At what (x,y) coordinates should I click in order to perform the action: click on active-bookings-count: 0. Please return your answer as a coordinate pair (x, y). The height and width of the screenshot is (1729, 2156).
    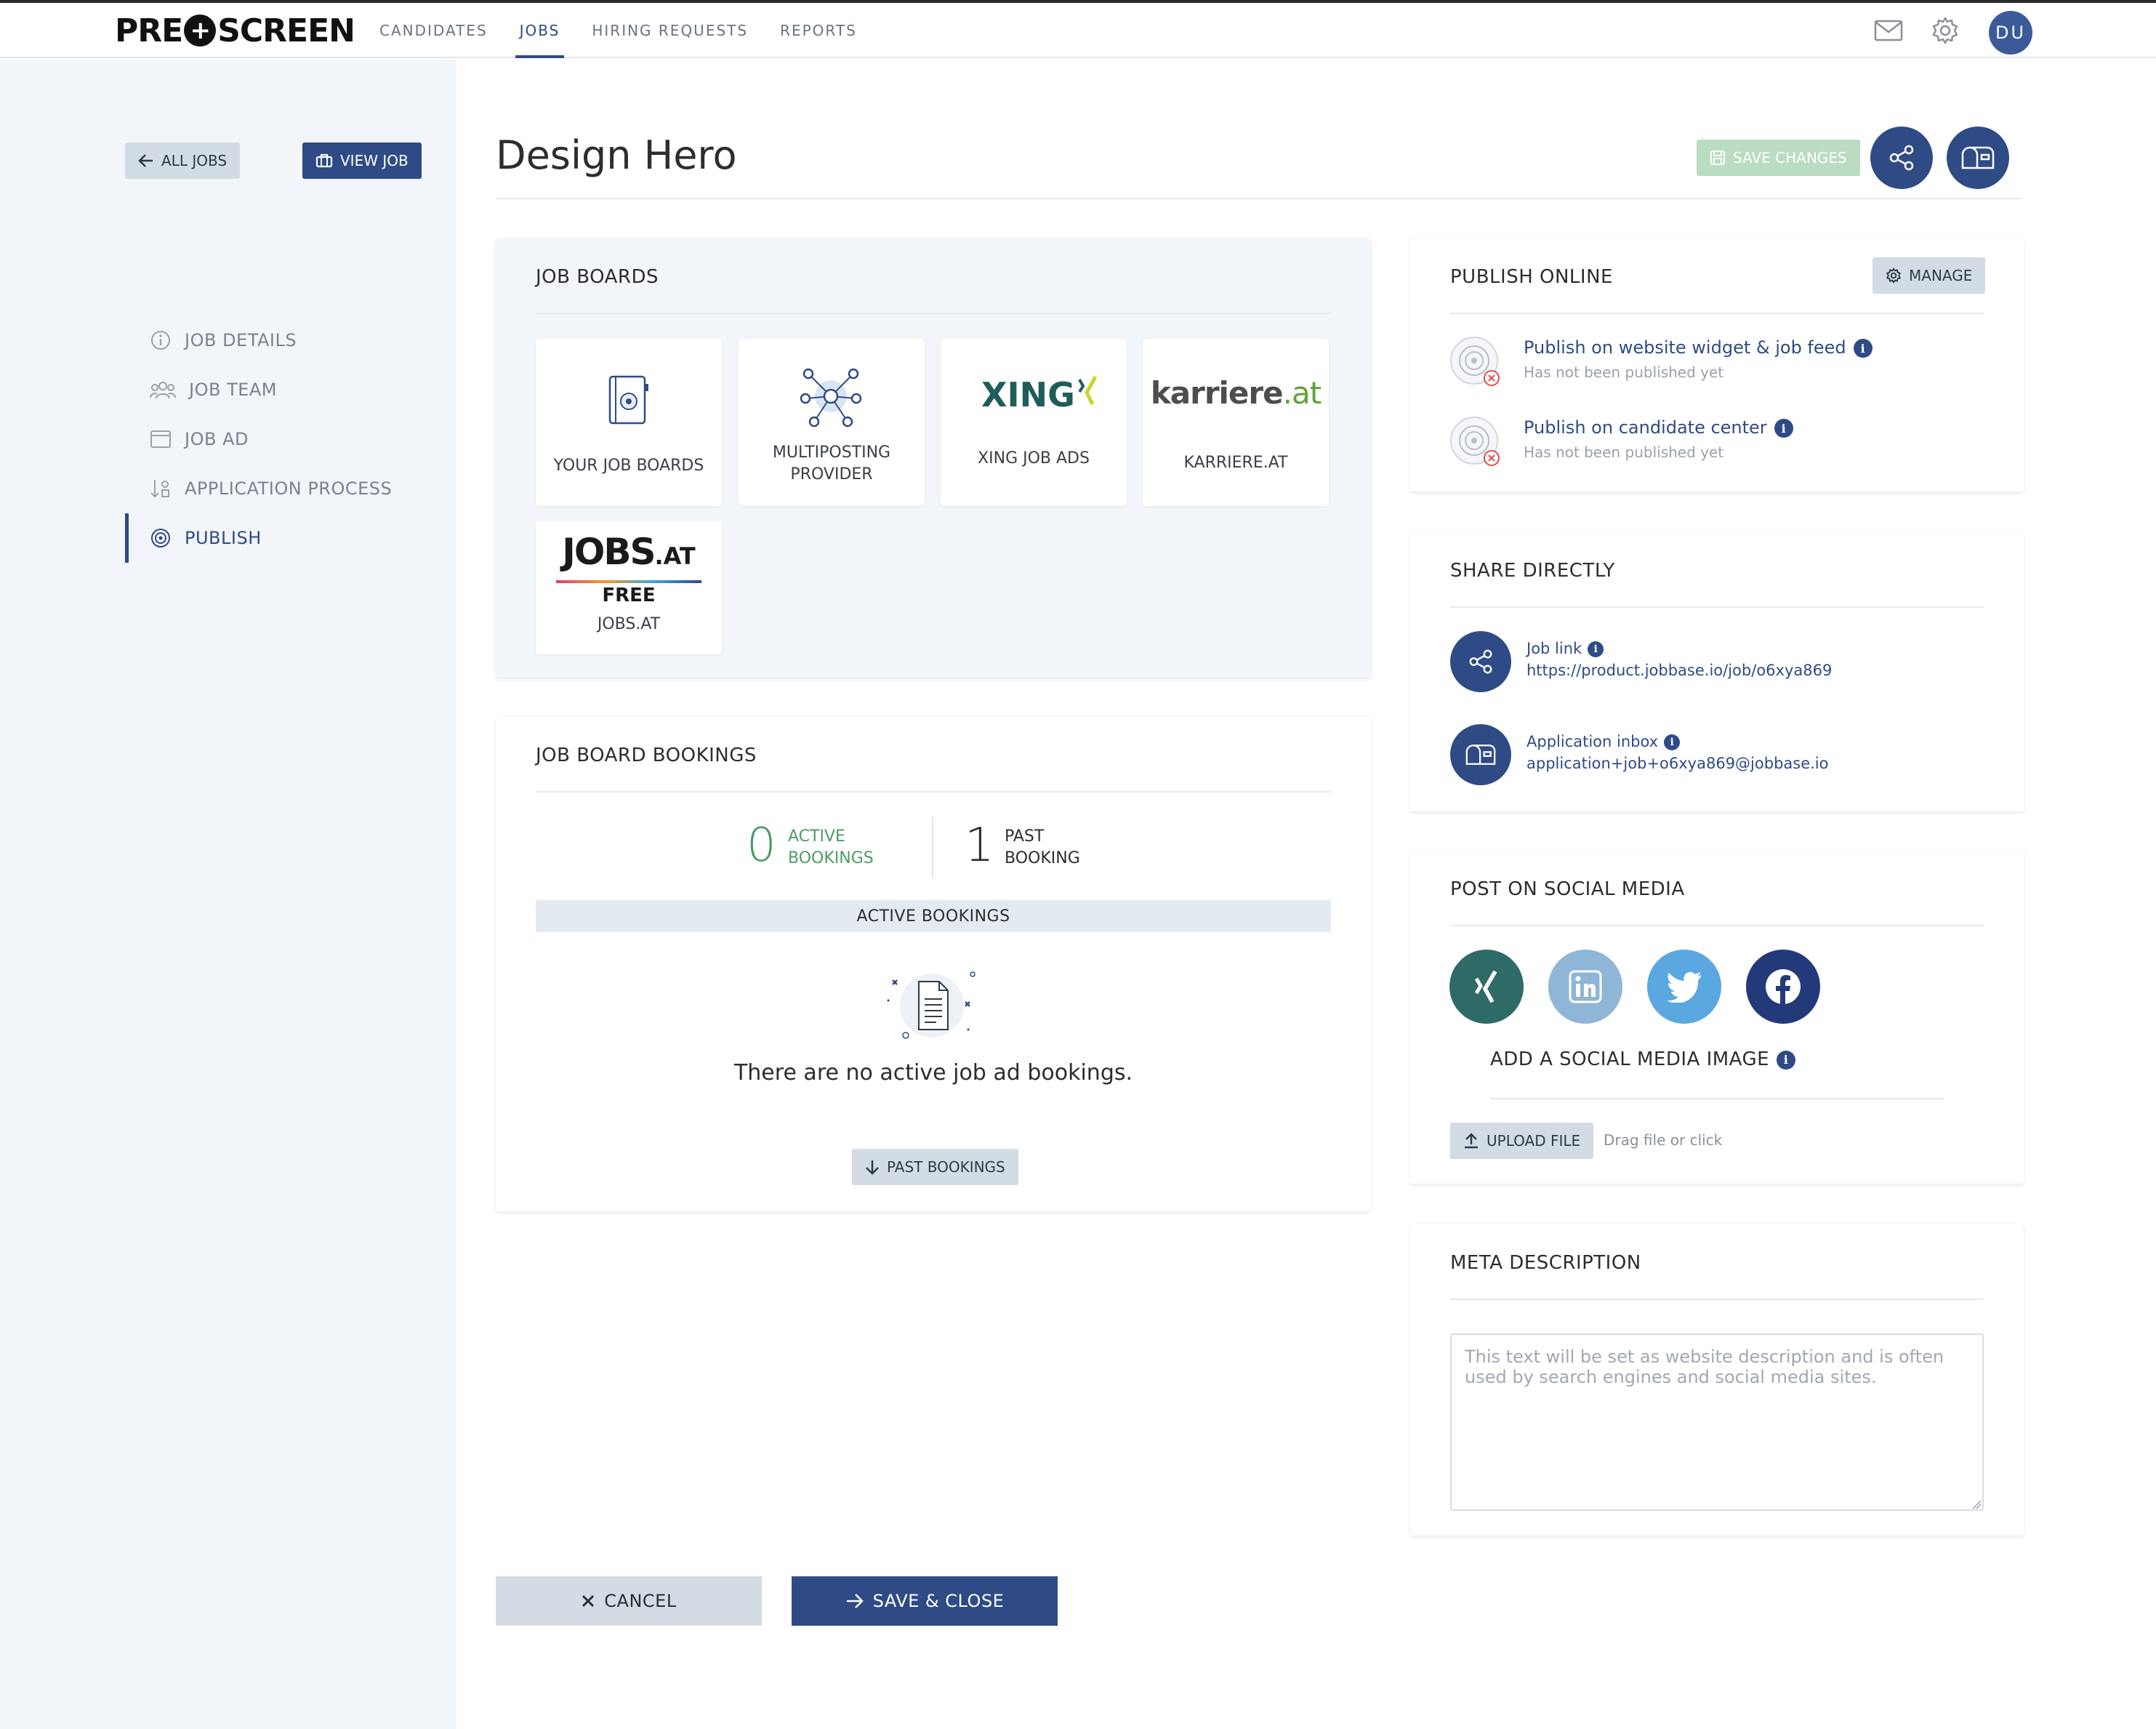
    Looking at the image, I should click on (761, 845).